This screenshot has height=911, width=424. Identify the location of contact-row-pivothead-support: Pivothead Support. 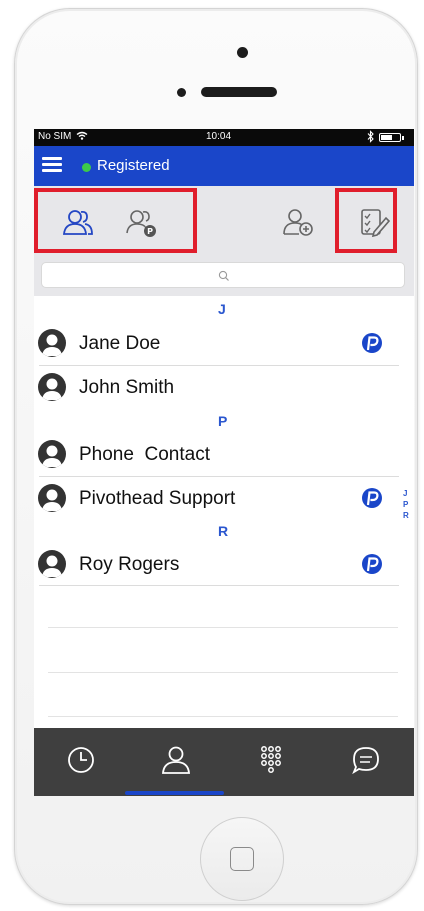
(216, 498).